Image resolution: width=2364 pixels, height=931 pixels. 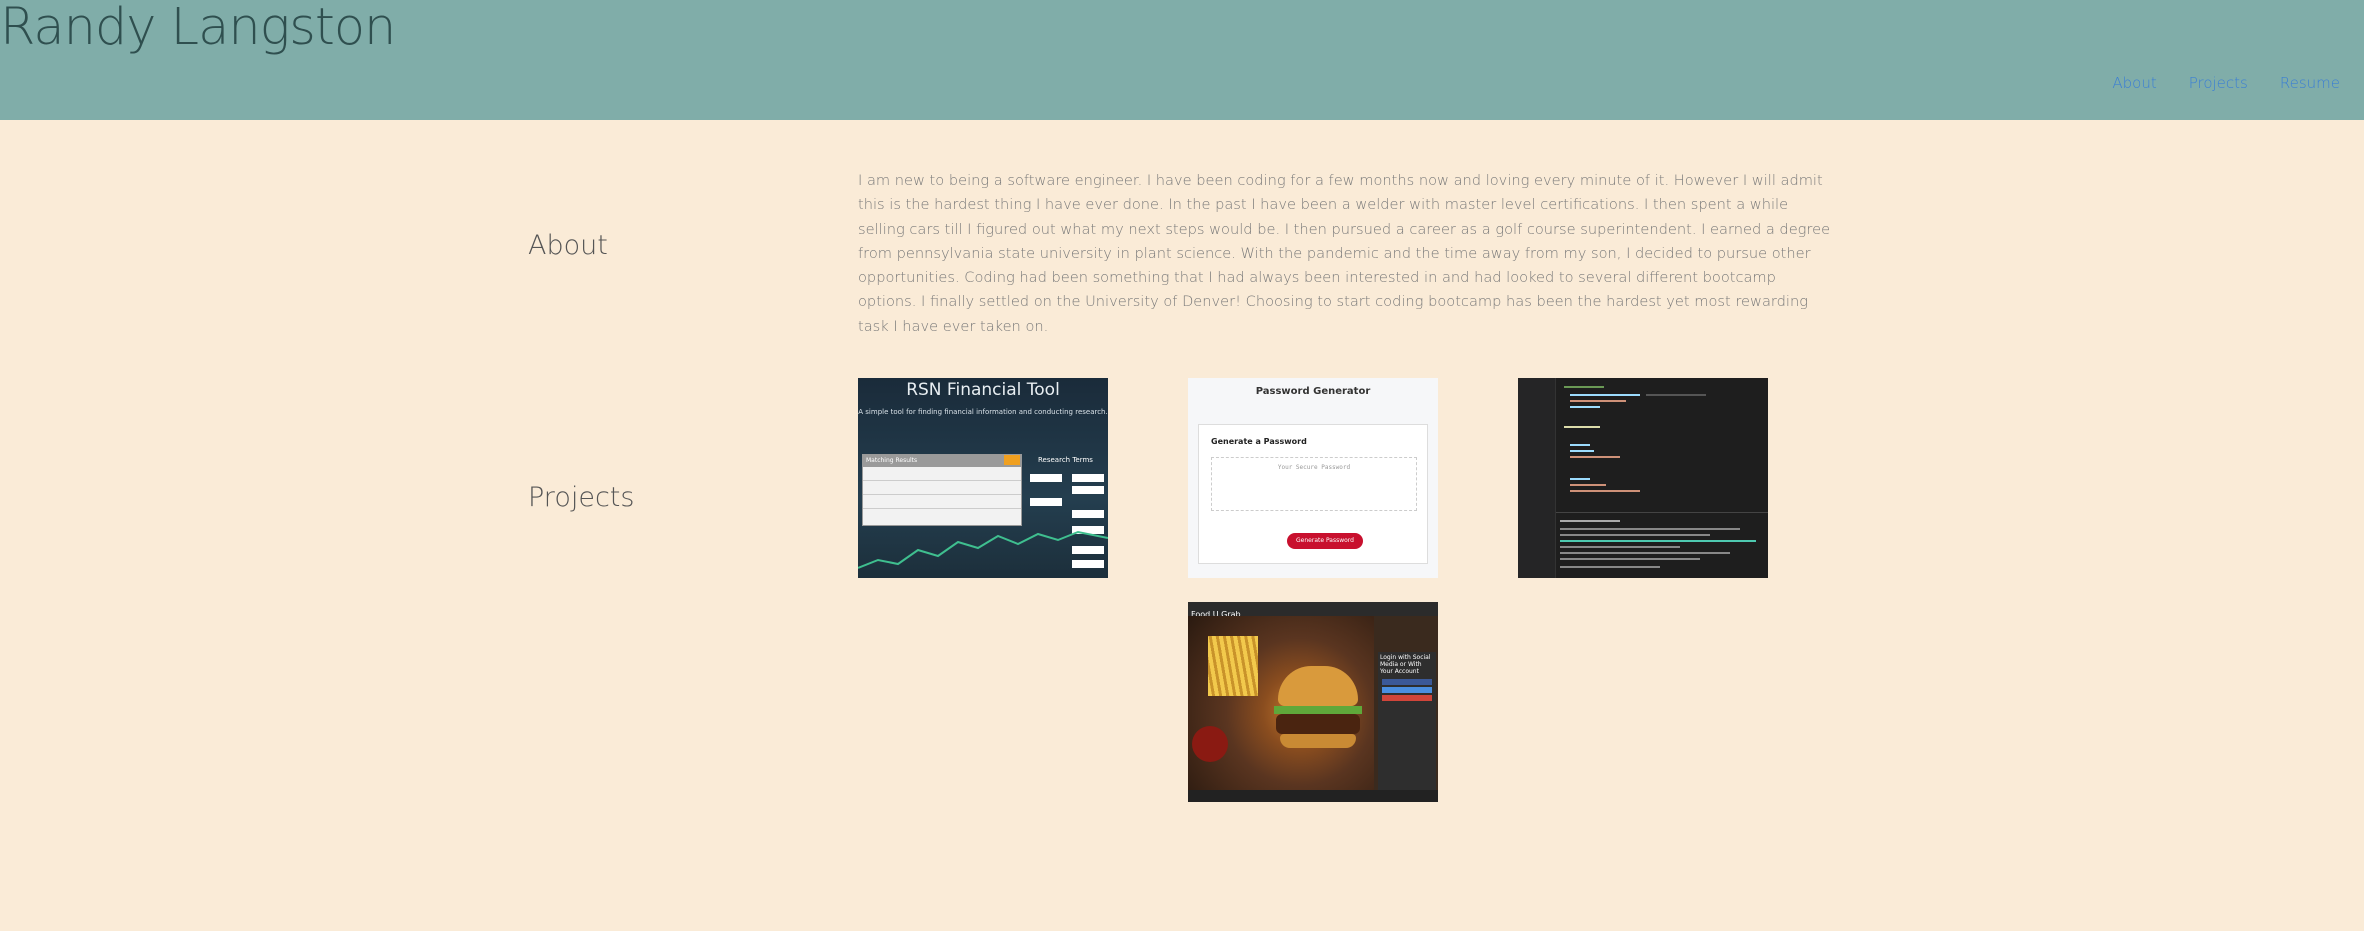 I want to click on burger-bun-icon, so click(x=1318, y=686).